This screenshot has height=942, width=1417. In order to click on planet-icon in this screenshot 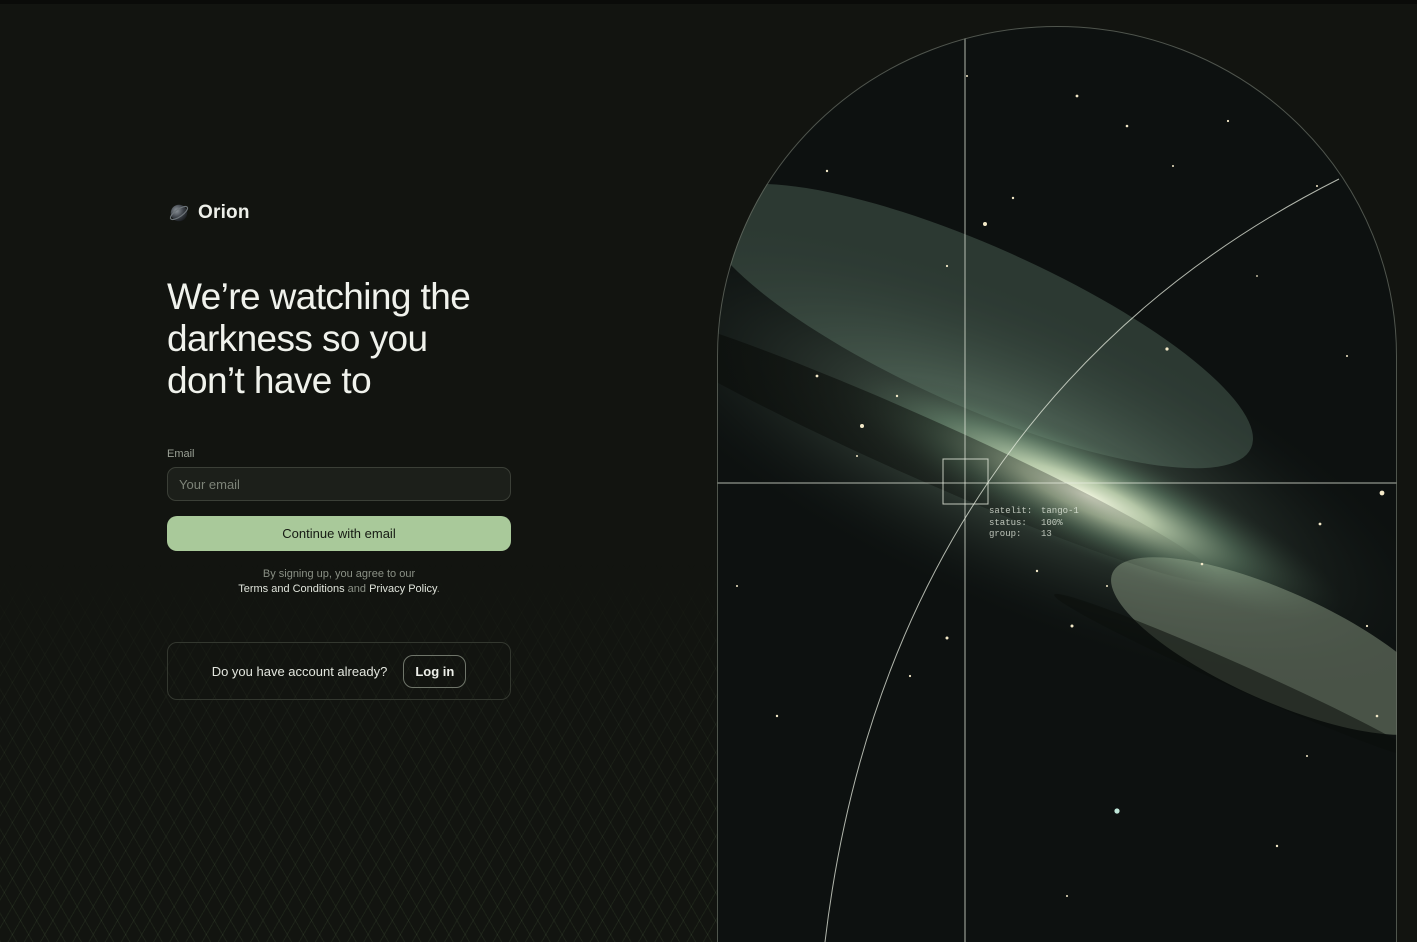, I will do `click(179, 213)`.